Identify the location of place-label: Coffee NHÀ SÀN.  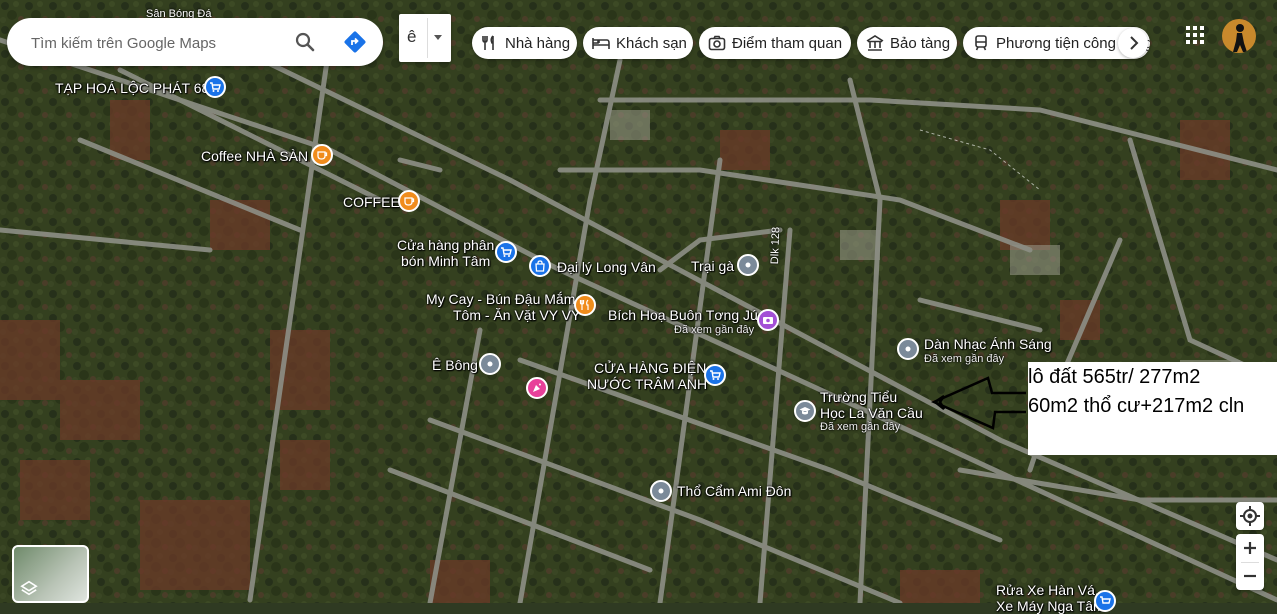
(254, 156).